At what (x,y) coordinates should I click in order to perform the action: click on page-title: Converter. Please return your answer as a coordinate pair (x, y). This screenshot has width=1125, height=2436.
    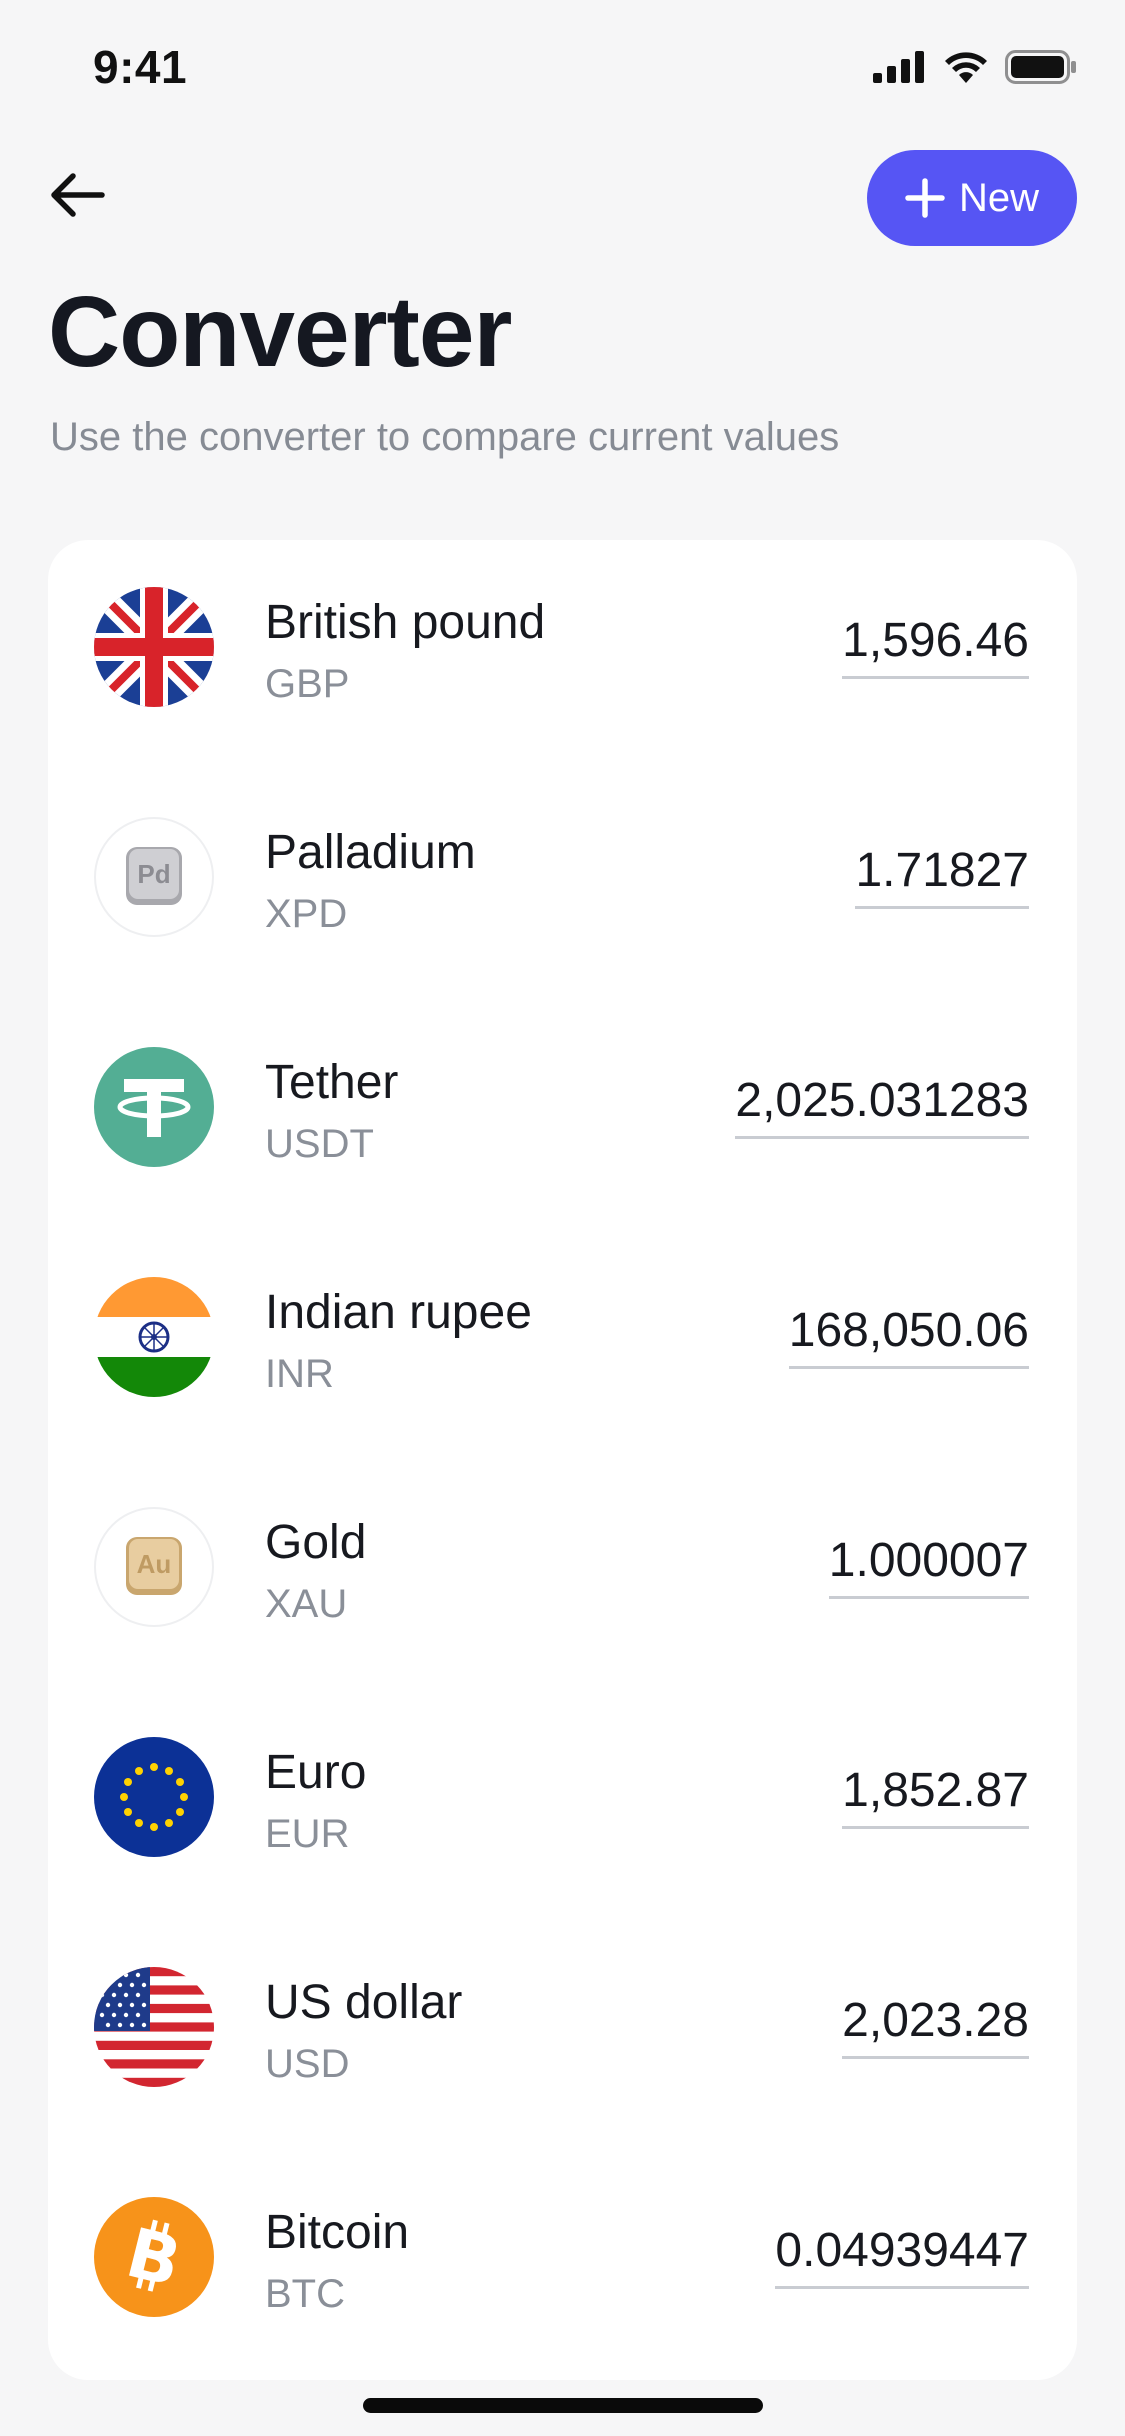
    Looking at the image, I should click on (280, 332).